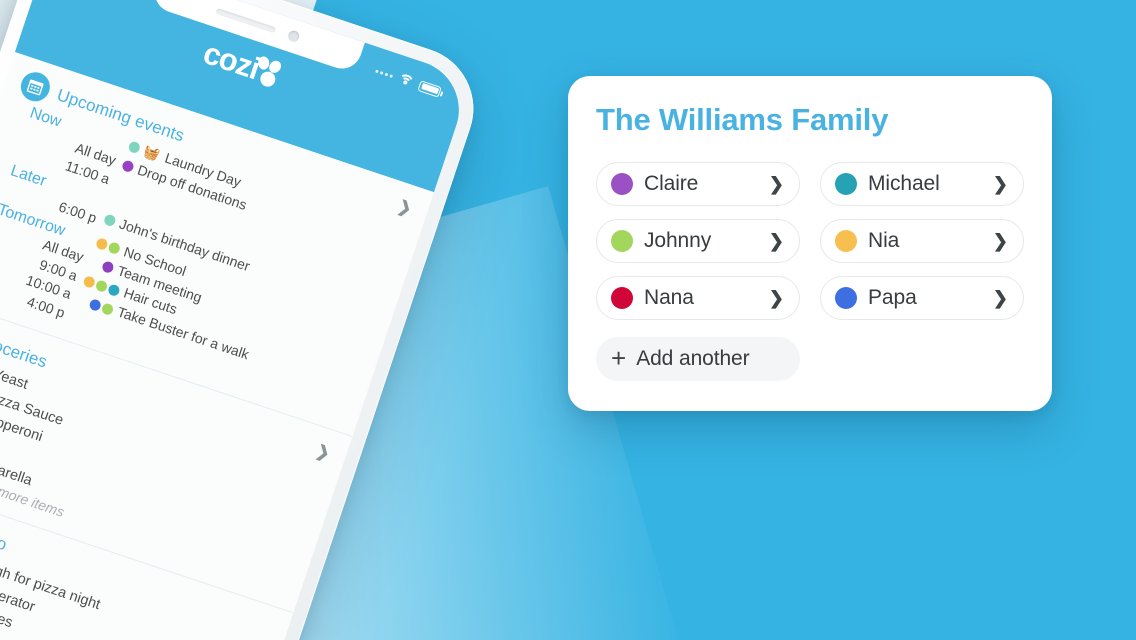  Describe the element at coordinates (678, 240) in the screenshot. I see `member-name: Johnny` at that location.